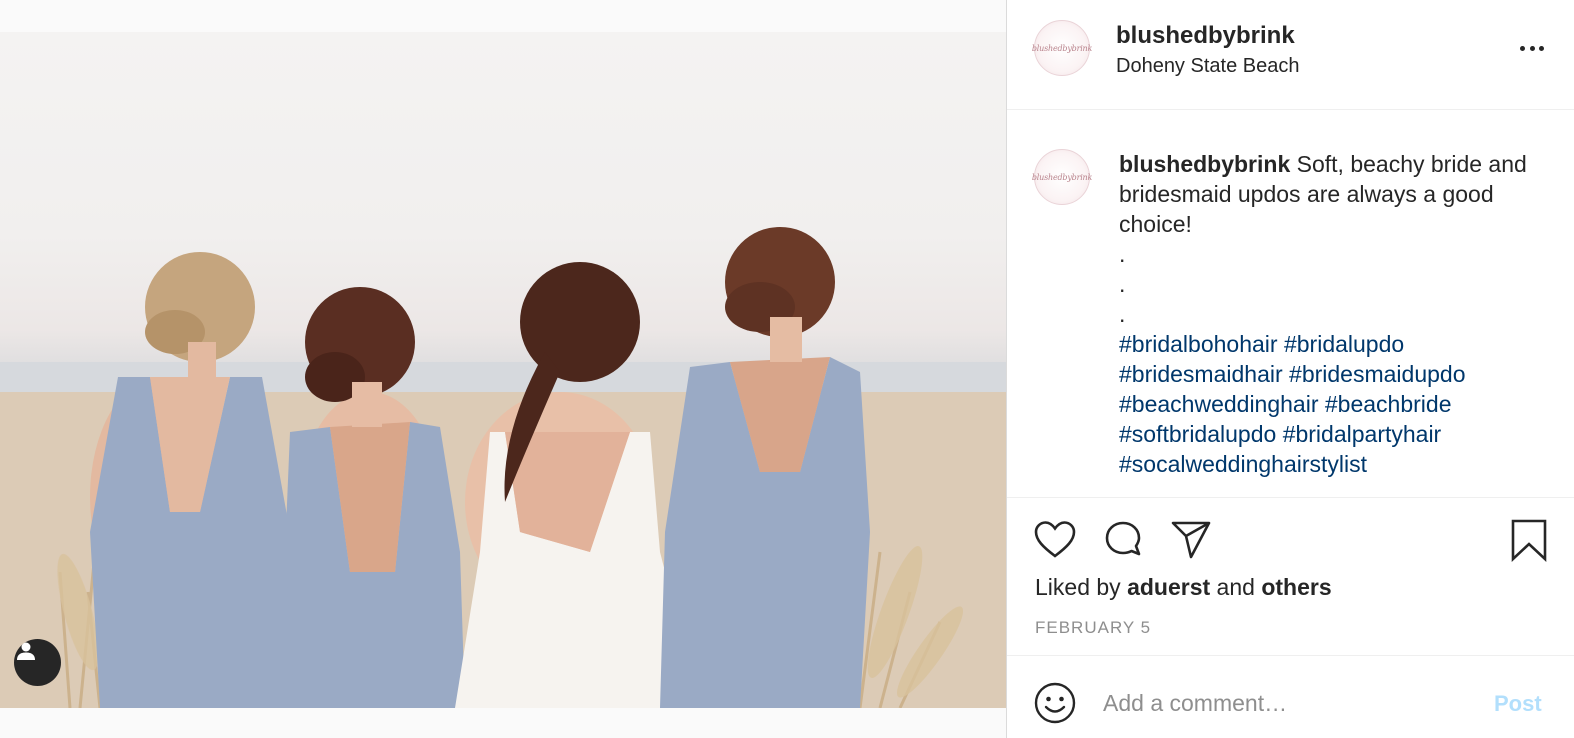 This screenshot has height=738, width=1574. I want to click on save-button, so click(1529, 540).